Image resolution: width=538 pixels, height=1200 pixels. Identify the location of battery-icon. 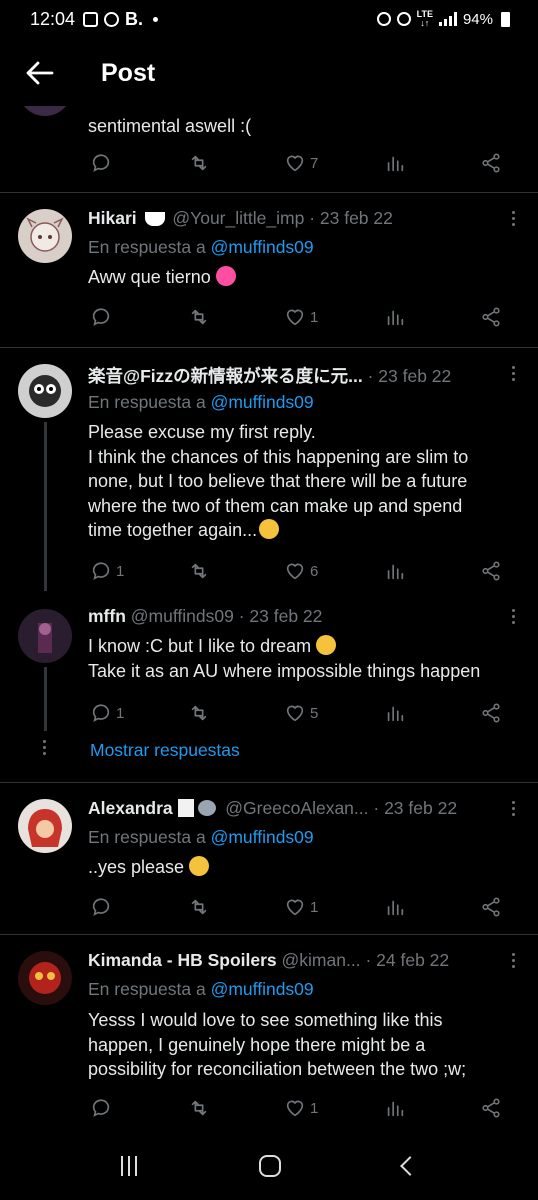
(505, 19).